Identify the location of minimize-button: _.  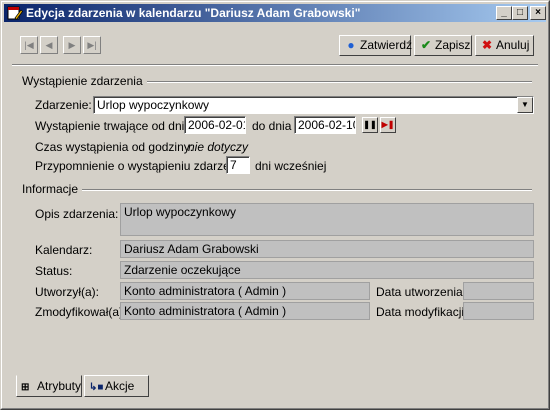
(504, 13).